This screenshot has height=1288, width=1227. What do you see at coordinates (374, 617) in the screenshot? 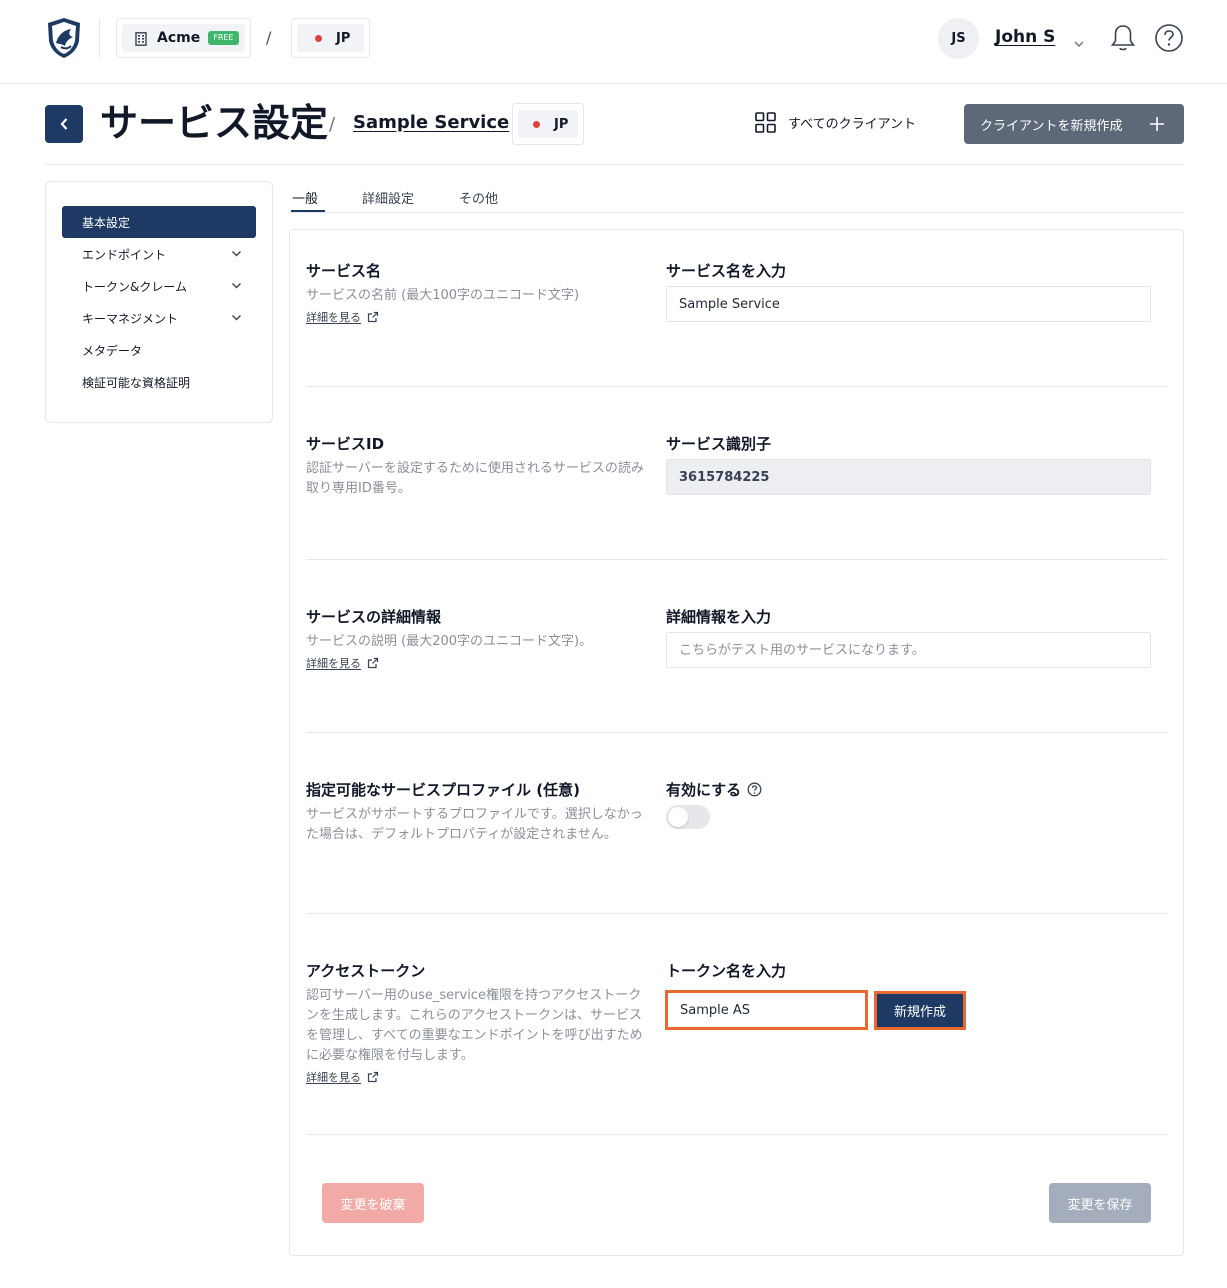
I see `service-details-title: サービスの詳細情報` at bounding box center [374, 617].